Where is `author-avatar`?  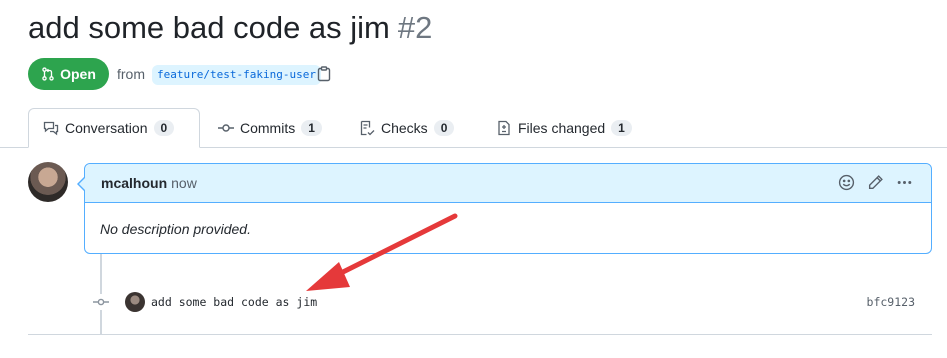
author-avatar is located at coordinates (48, 182).